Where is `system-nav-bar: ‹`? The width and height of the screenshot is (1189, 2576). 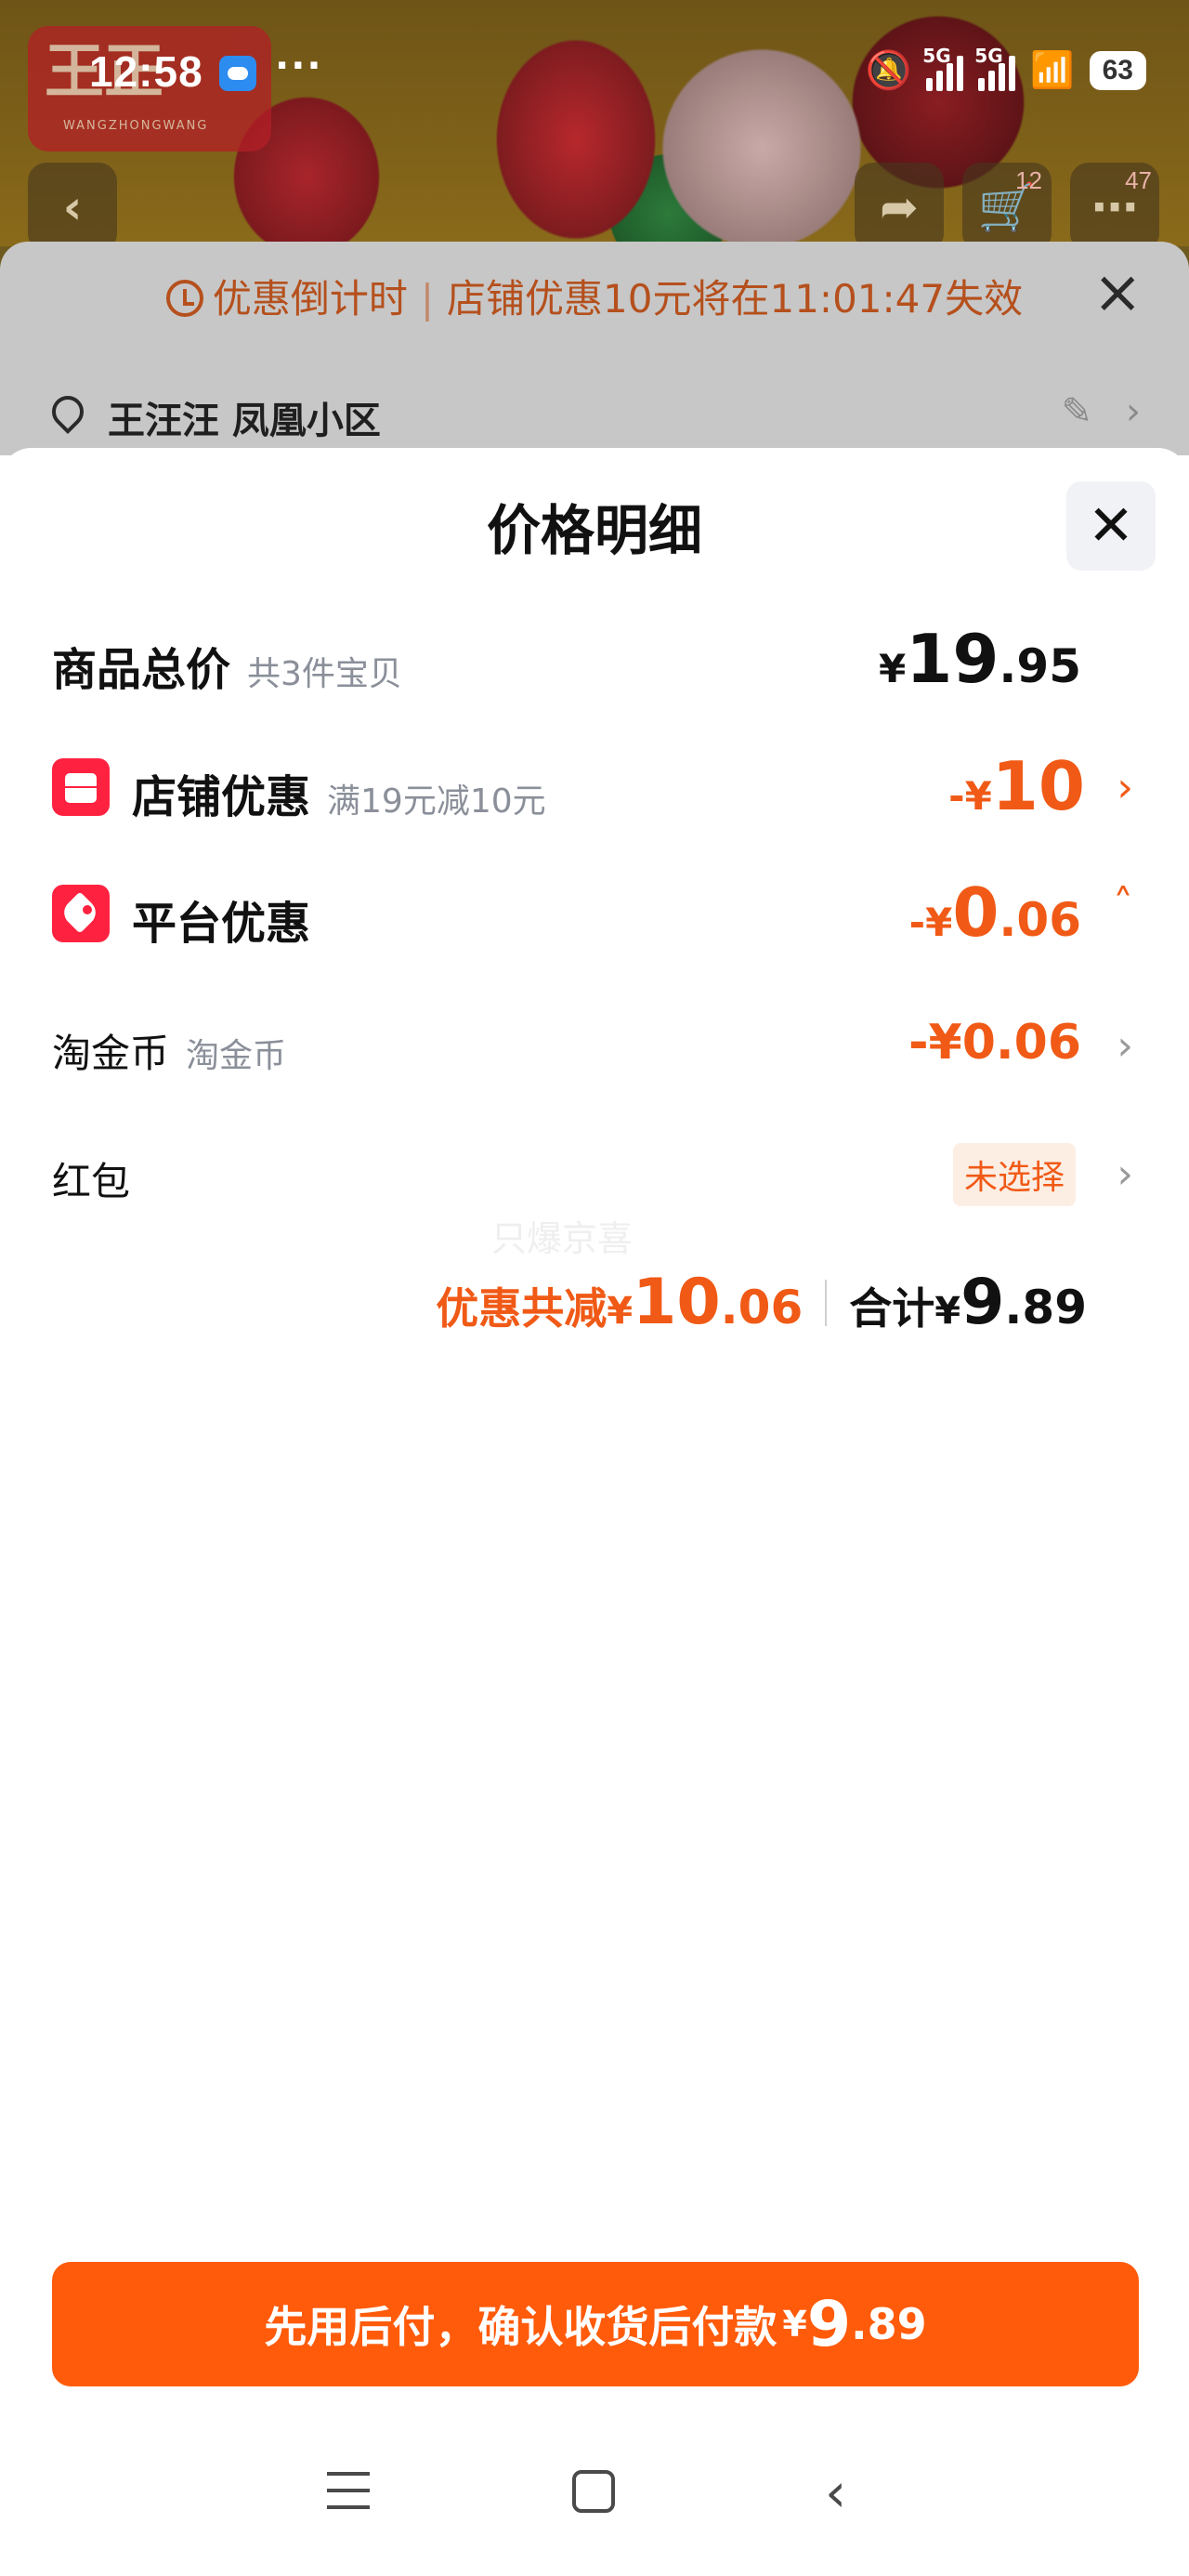 system-nav-bar: ‹ is located at coordinates (594, 2496).